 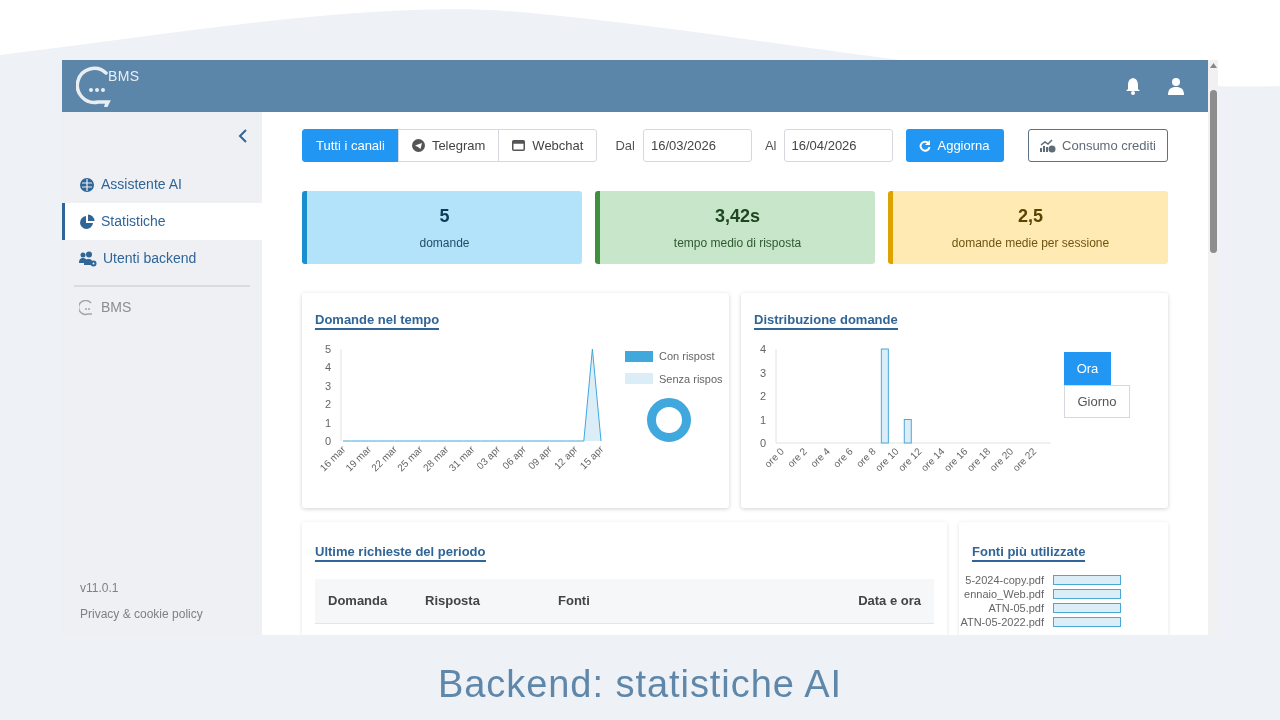 I want to click on version-text: v11.0.1, so click(x=100, y=588).